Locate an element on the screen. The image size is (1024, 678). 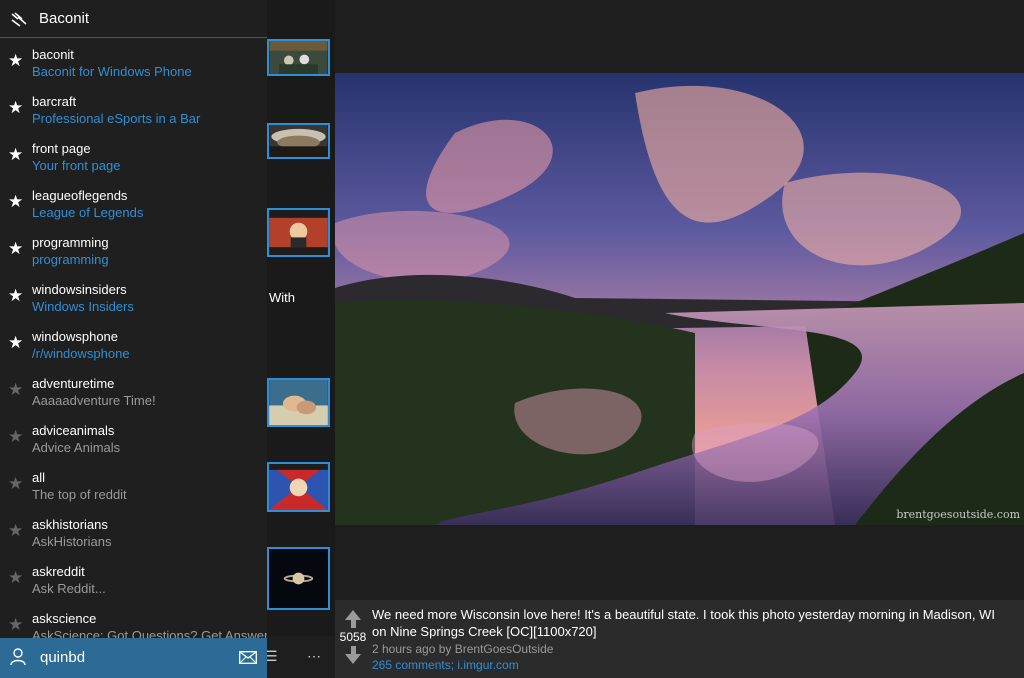
baconit-menu-icon is located at coordinates (19, 19).